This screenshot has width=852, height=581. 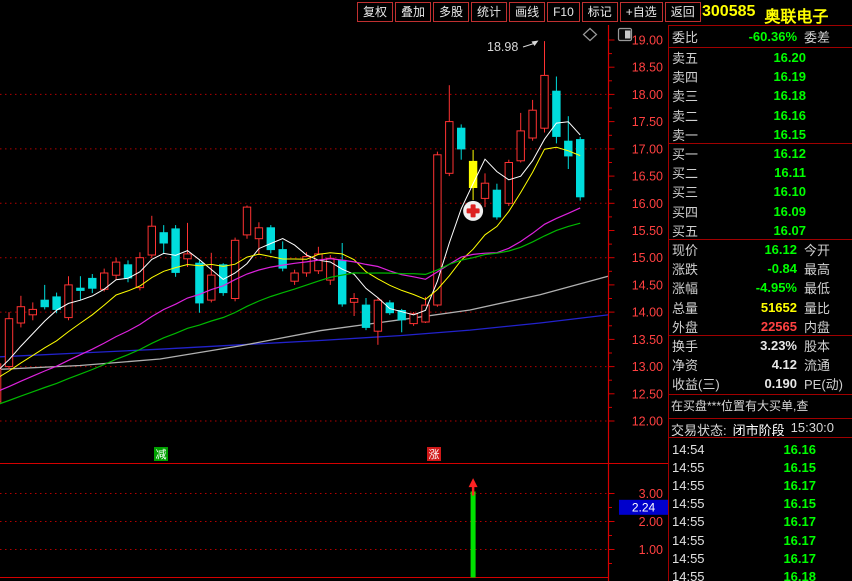 I want to click on price-axis-label: 13.00, so click(x=647, y=367).